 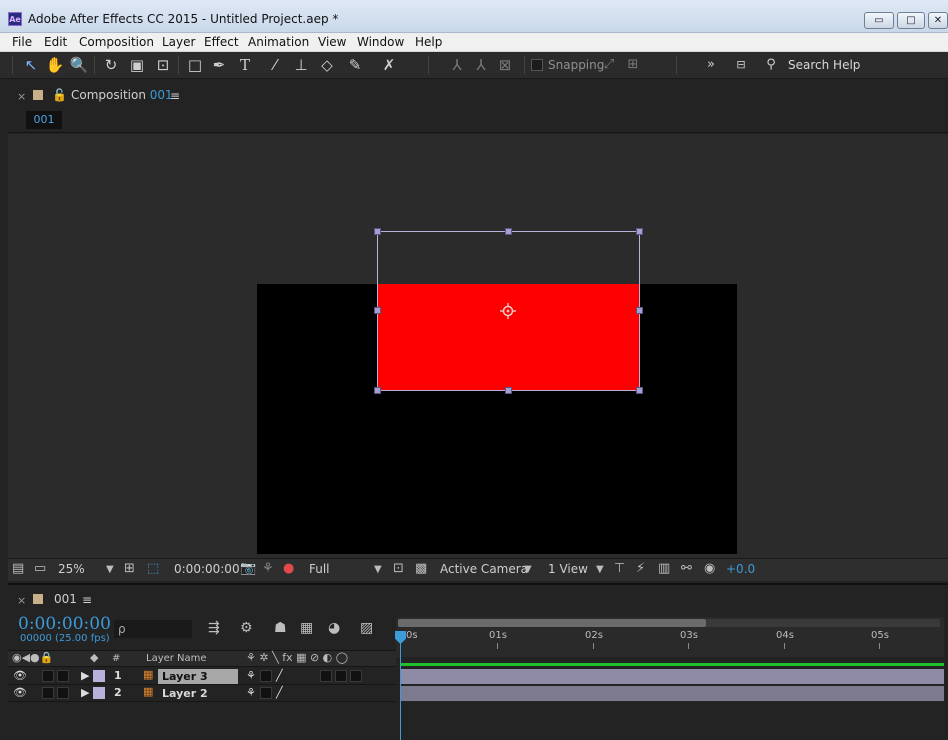 What do you see at coordinates (619, 568) in the screenshot?
I see `toggle-pixel-aspect-icon: ⊤` at bounding box center [619, 568].